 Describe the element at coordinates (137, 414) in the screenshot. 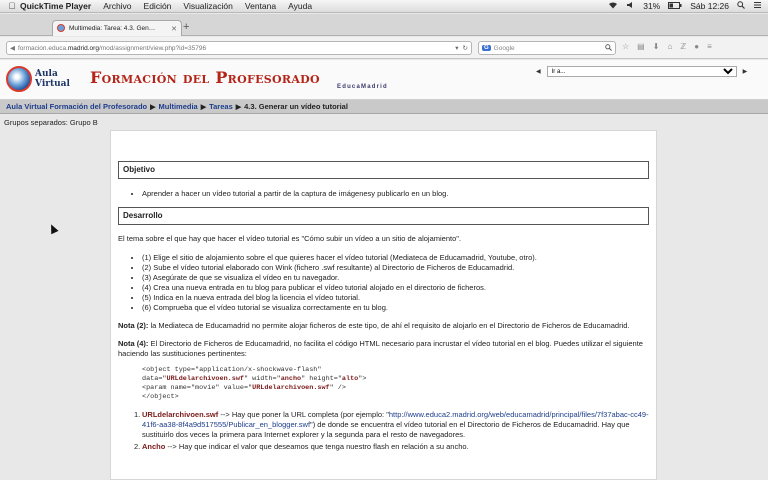

I see `note-number: 1.` at that location.